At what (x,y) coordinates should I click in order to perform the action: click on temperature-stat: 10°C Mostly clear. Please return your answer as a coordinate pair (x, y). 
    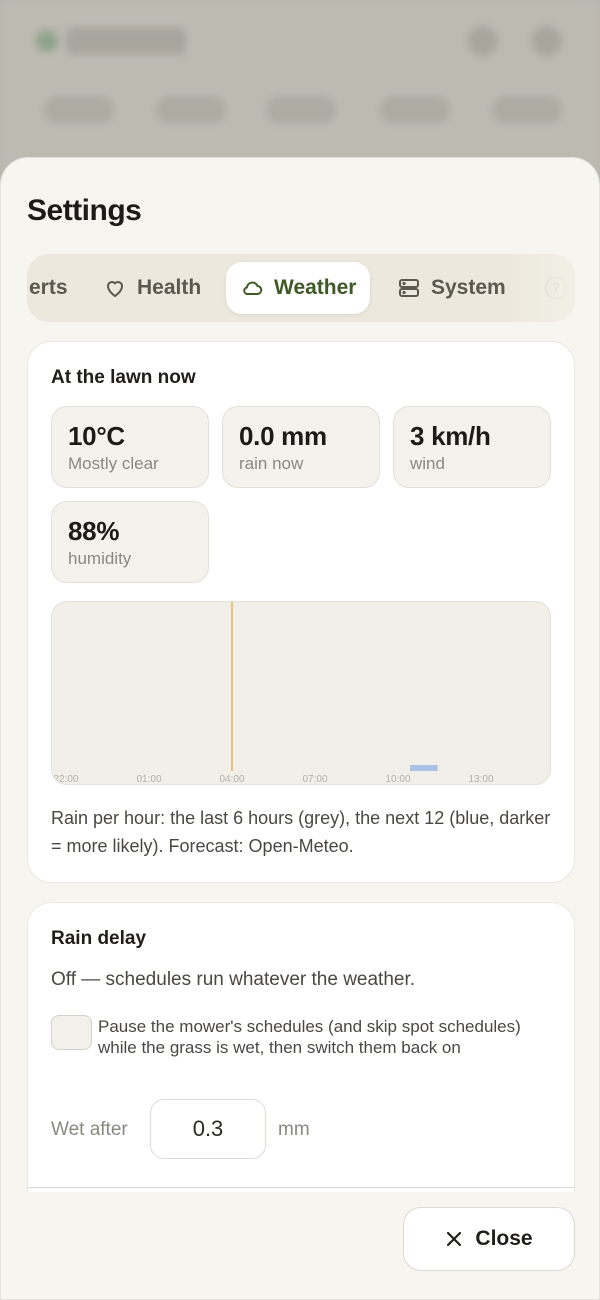
    Looking at the image, I should click on (130, 447).